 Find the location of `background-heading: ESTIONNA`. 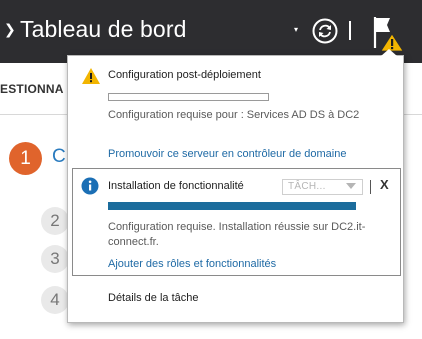

background-heading: ESTIONNA is located at coordinates (32, 89).